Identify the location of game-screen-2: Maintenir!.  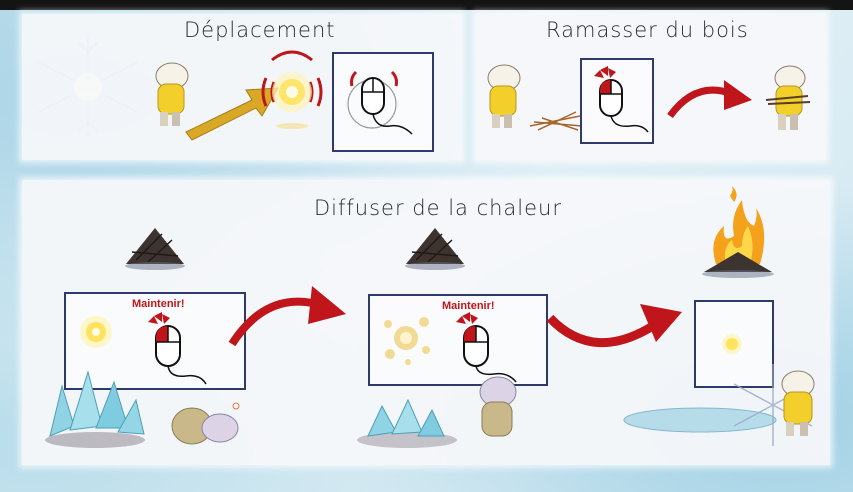
(458, 340).